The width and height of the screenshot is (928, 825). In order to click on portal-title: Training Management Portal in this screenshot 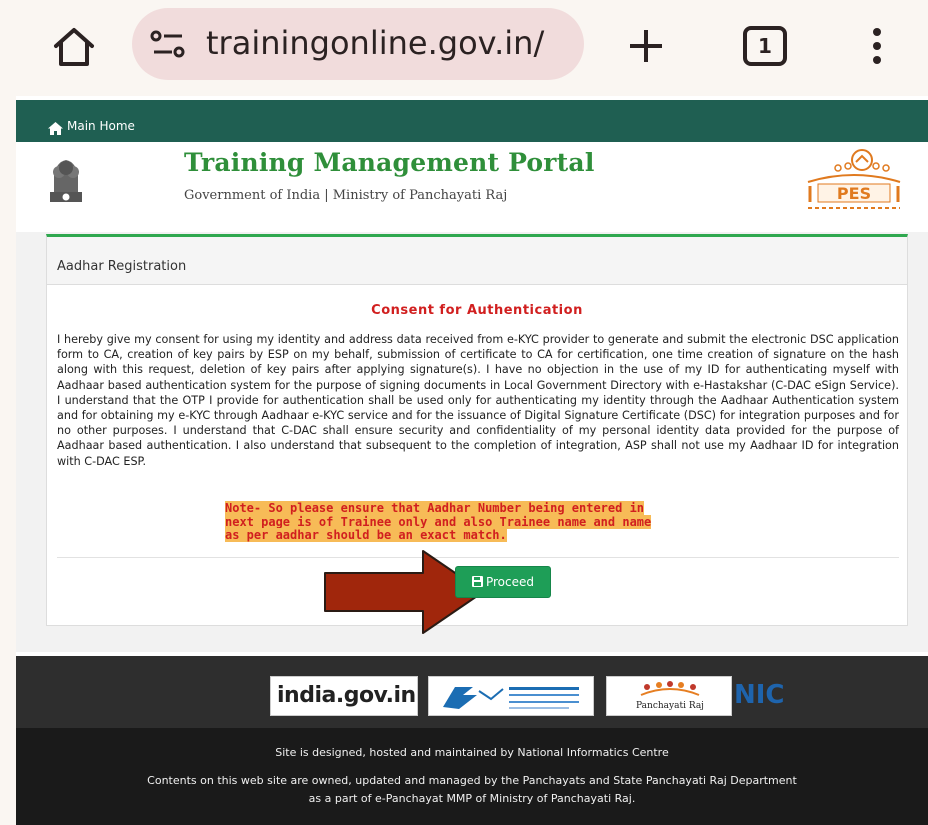, I will do `click(389, 162)`.